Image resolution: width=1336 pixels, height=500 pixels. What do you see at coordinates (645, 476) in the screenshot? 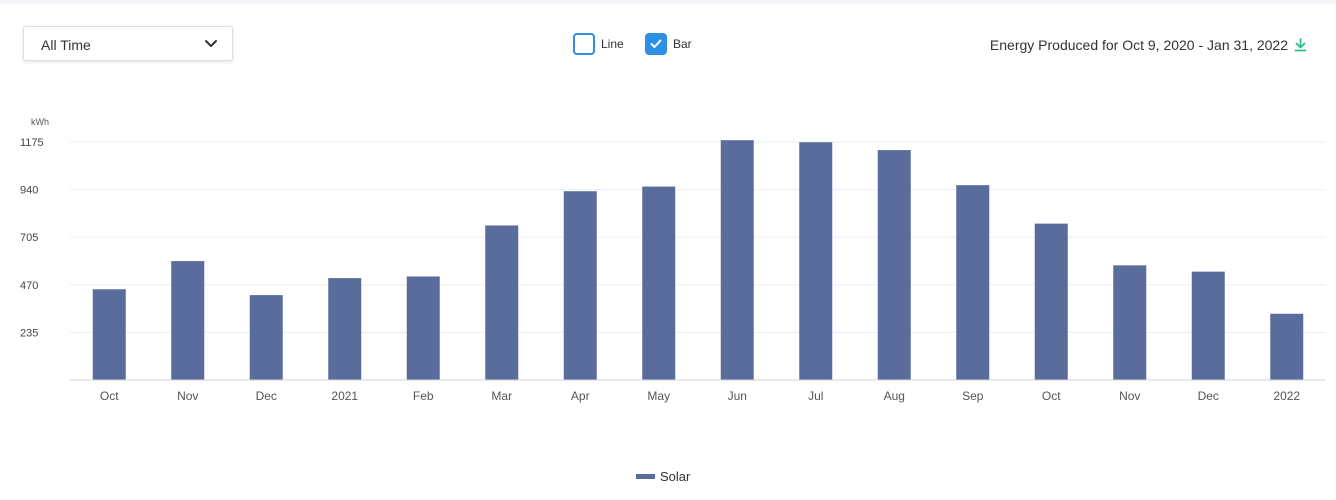
I see `legend-swatch-solar` at bounding box center [645, 476].